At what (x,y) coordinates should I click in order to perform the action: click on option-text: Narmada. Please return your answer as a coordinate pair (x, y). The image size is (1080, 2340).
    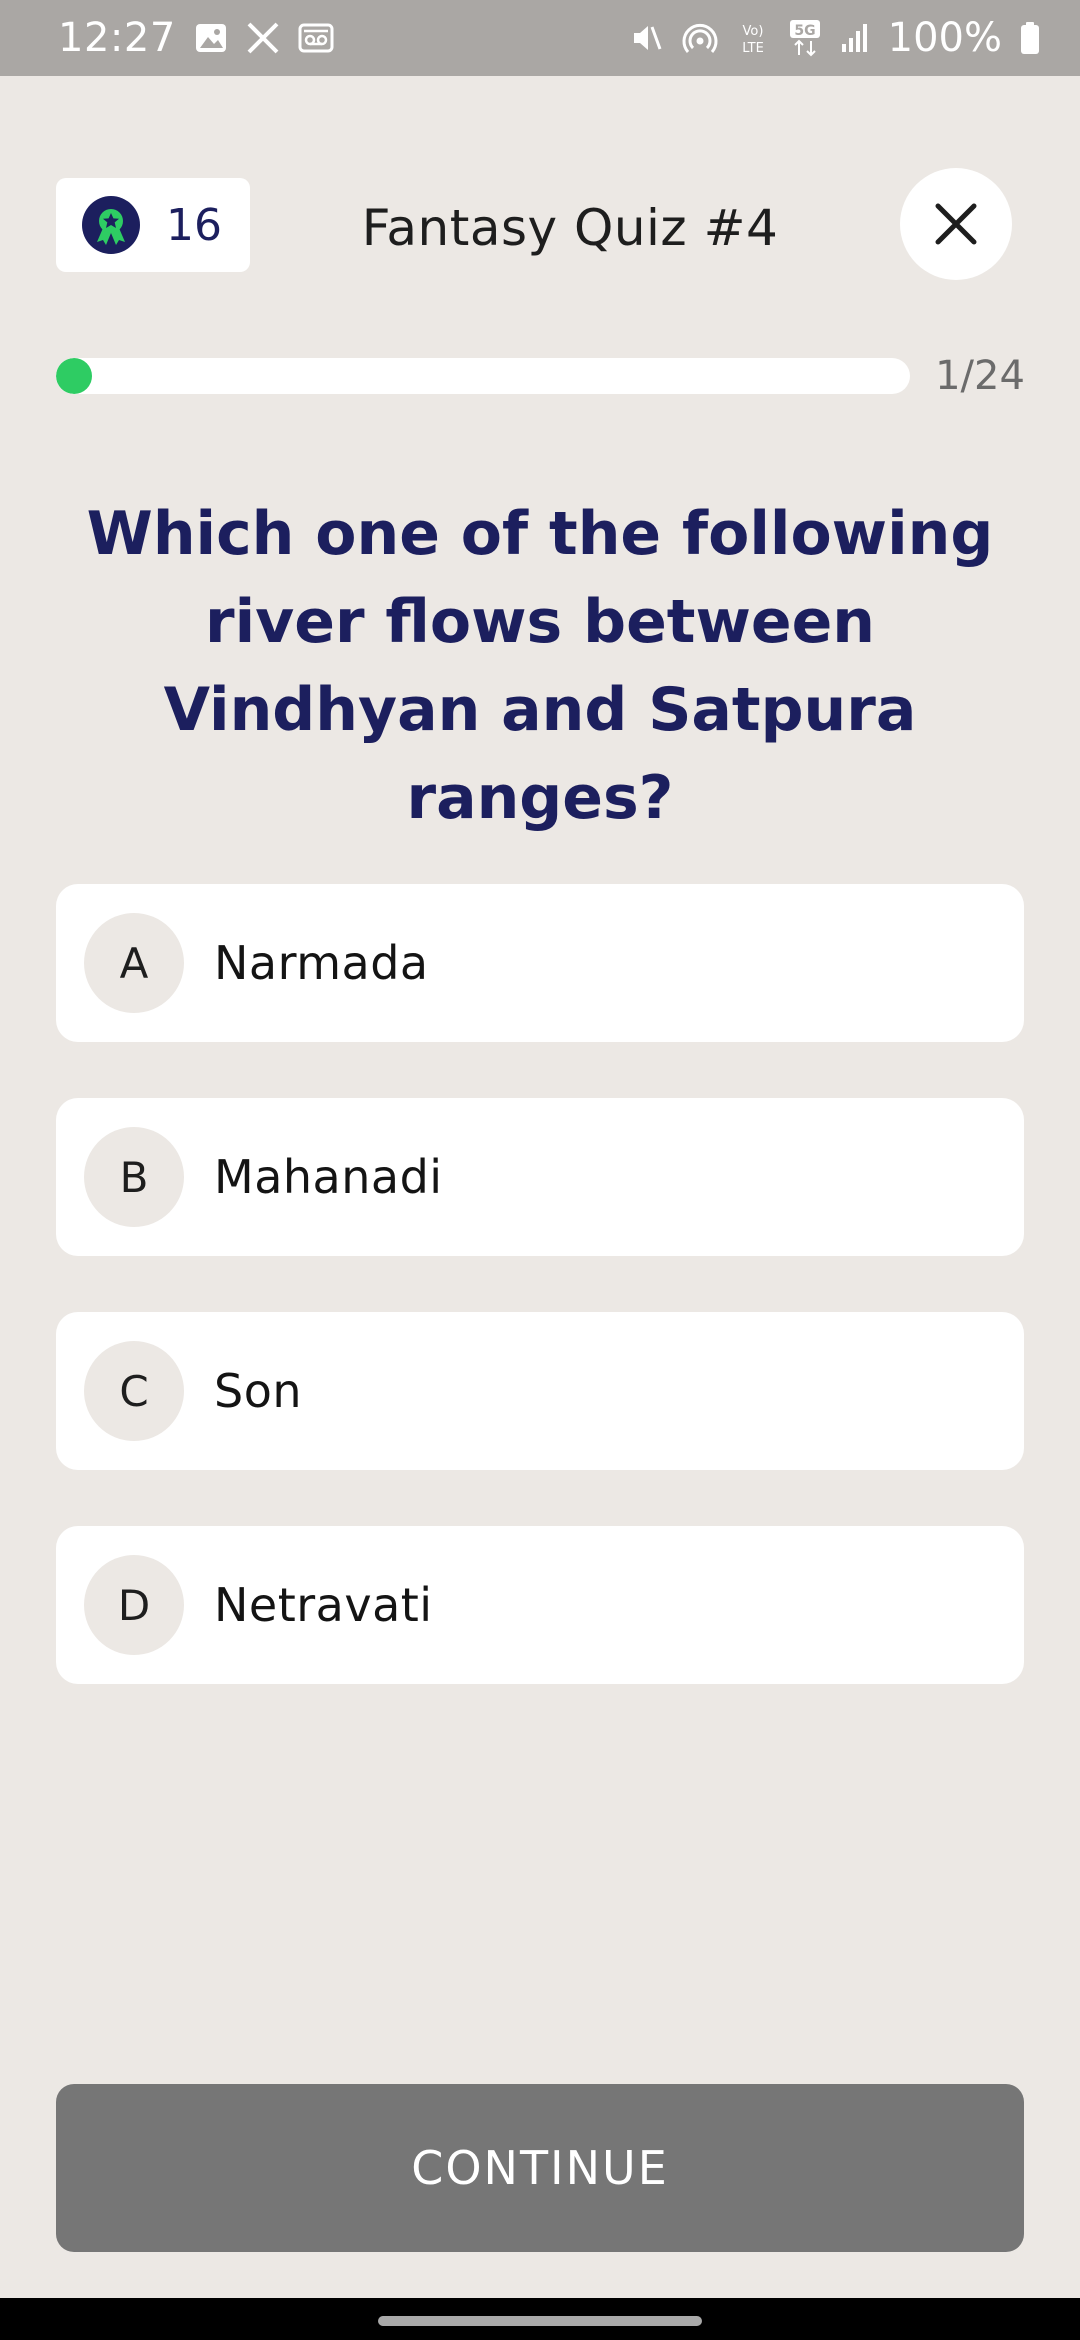
    Looking at the image, I should click on (321, 963).